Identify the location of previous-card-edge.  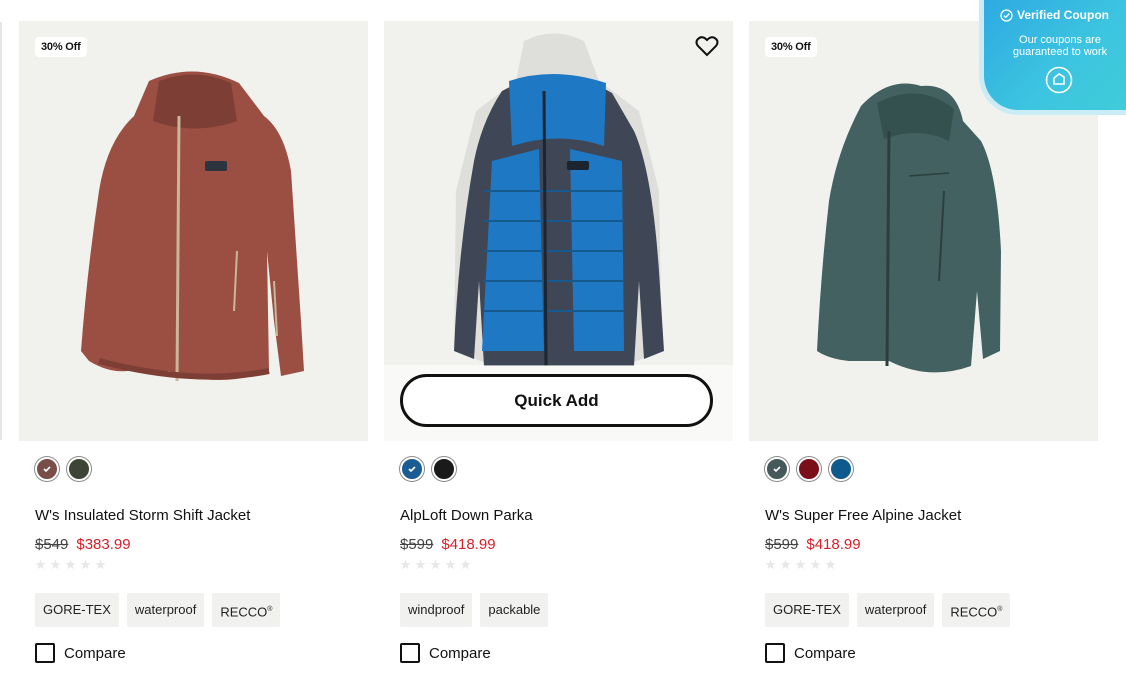
(1, 231).